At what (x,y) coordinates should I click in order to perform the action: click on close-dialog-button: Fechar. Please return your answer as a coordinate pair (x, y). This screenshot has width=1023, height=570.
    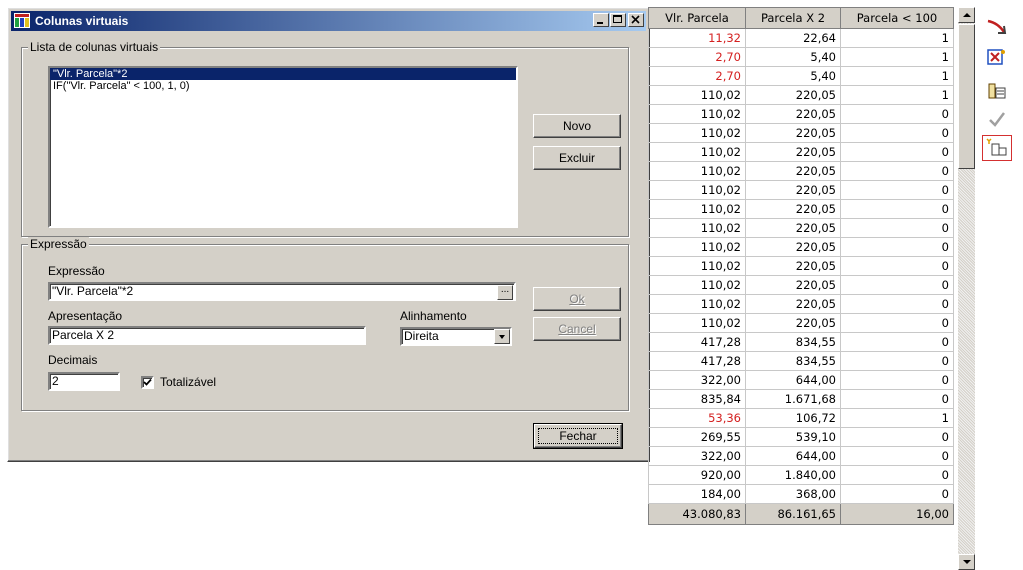
    Looking at the image, I should click on (578, 436).